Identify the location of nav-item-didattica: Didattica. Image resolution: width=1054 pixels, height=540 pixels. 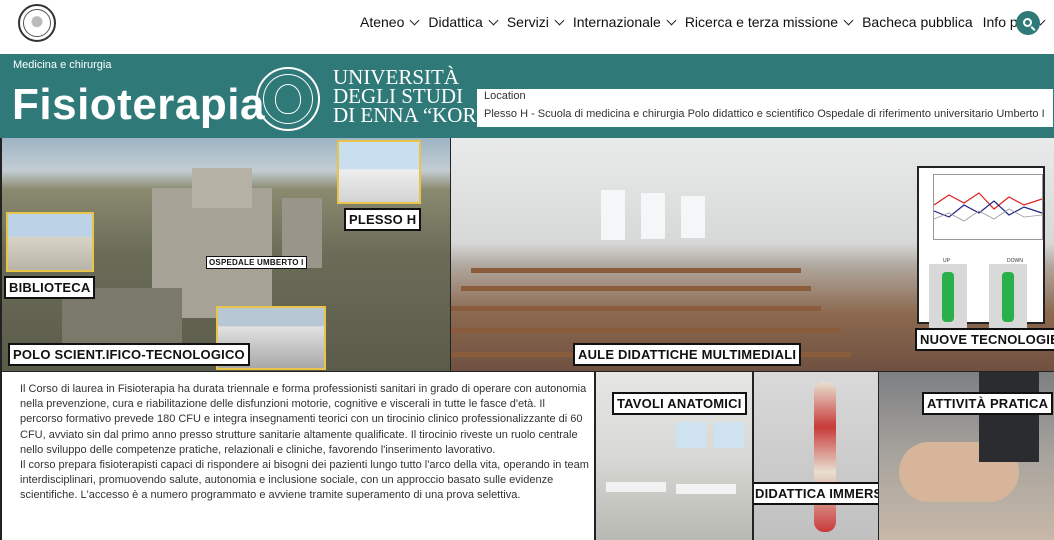
(463, 22).